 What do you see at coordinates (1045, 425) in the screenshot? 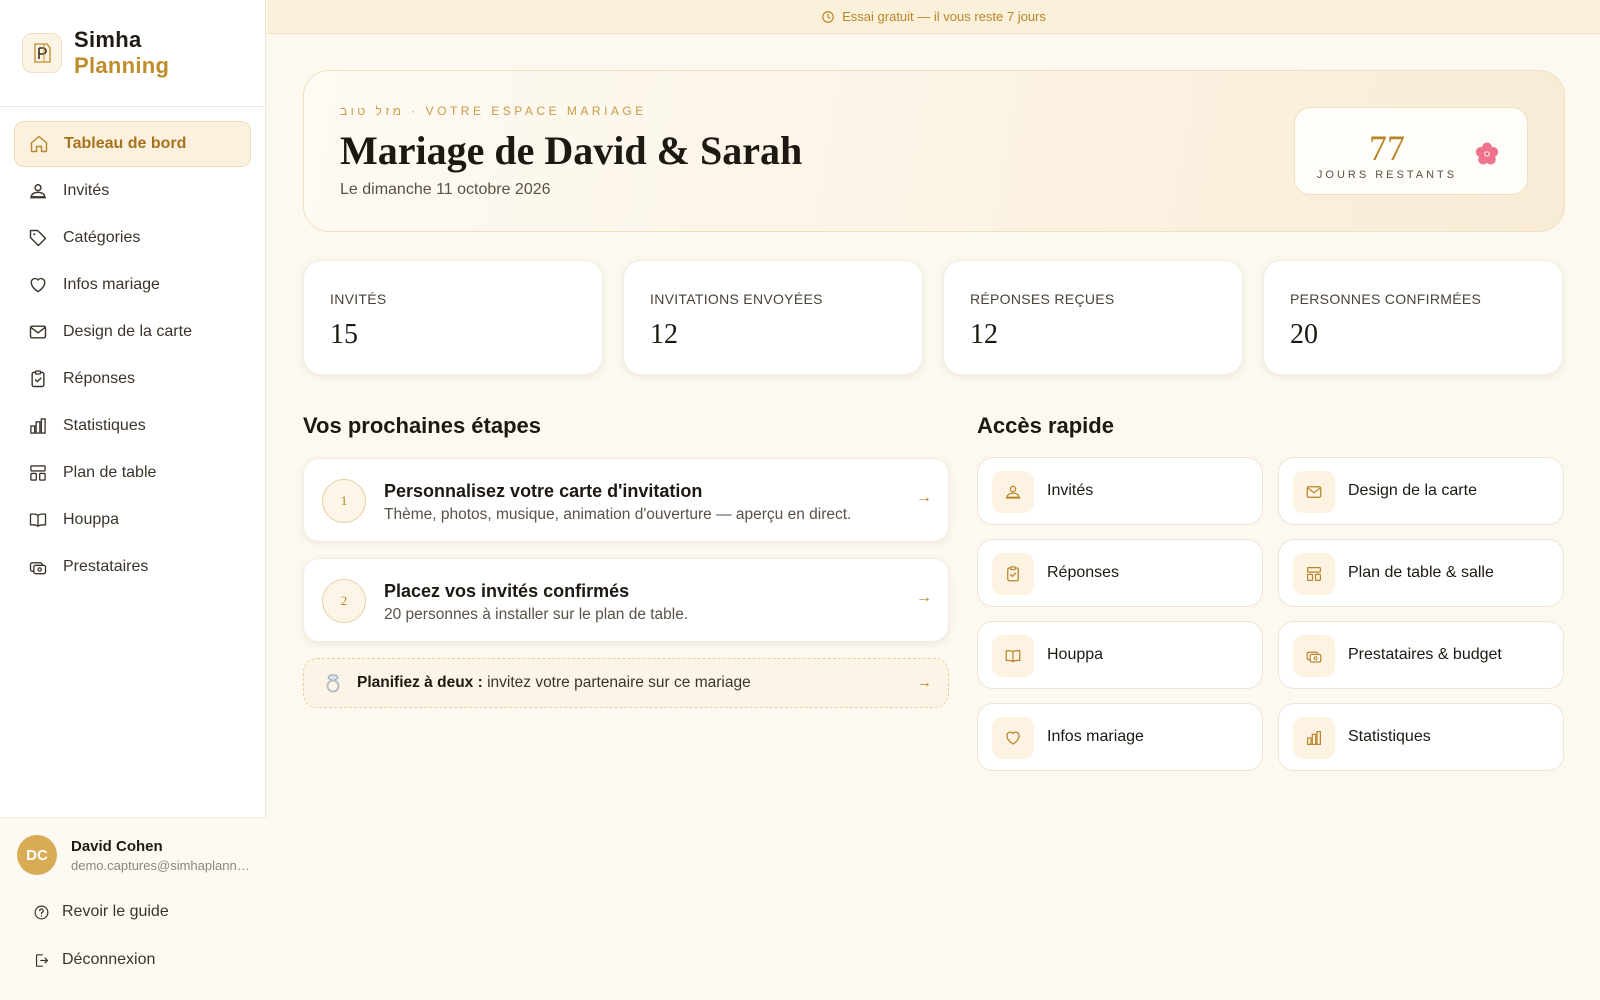
I see `quick-access-title: Accès rapide` at bounding box center [1045, 425].